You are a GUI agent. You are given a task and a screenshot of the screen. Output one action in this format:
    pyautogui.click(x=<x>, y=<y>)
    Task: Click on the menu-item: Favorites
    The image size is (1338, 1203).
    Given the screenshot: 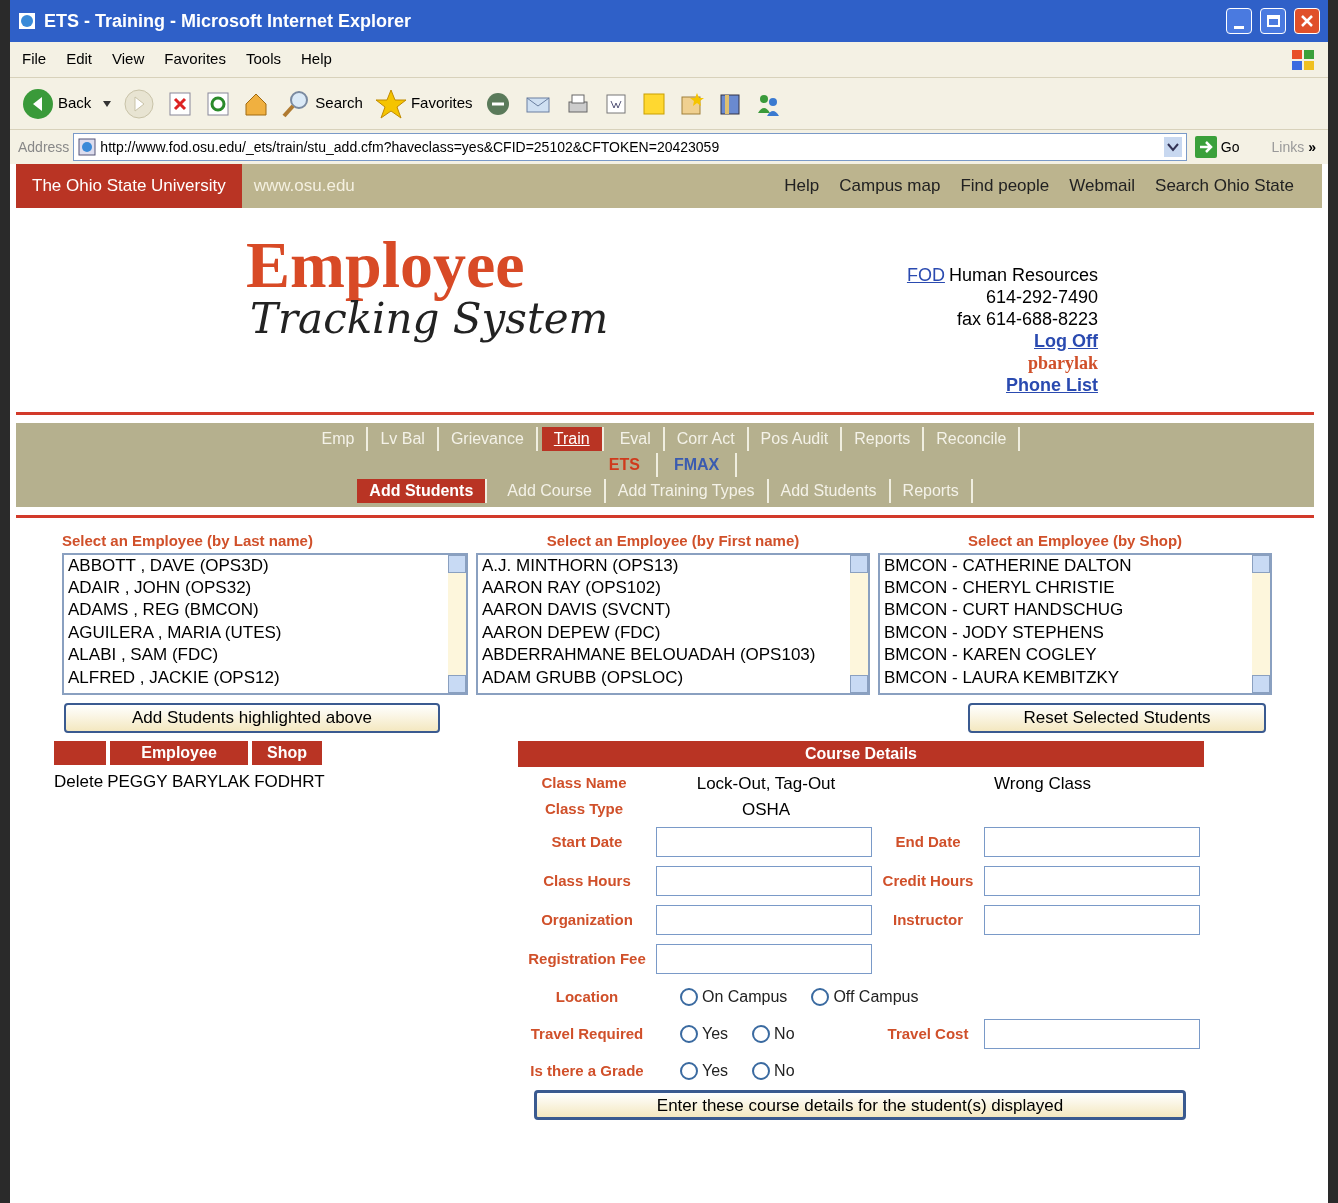 What is the action you would take?
    pyautogui.click(x=195, y=59)
    